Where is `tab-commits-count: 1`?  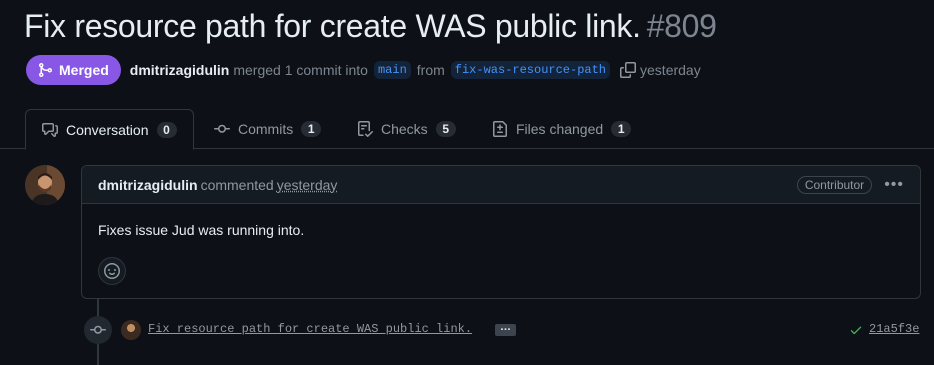 tab-commits-count: 1 is located at coordinates (311, 129).